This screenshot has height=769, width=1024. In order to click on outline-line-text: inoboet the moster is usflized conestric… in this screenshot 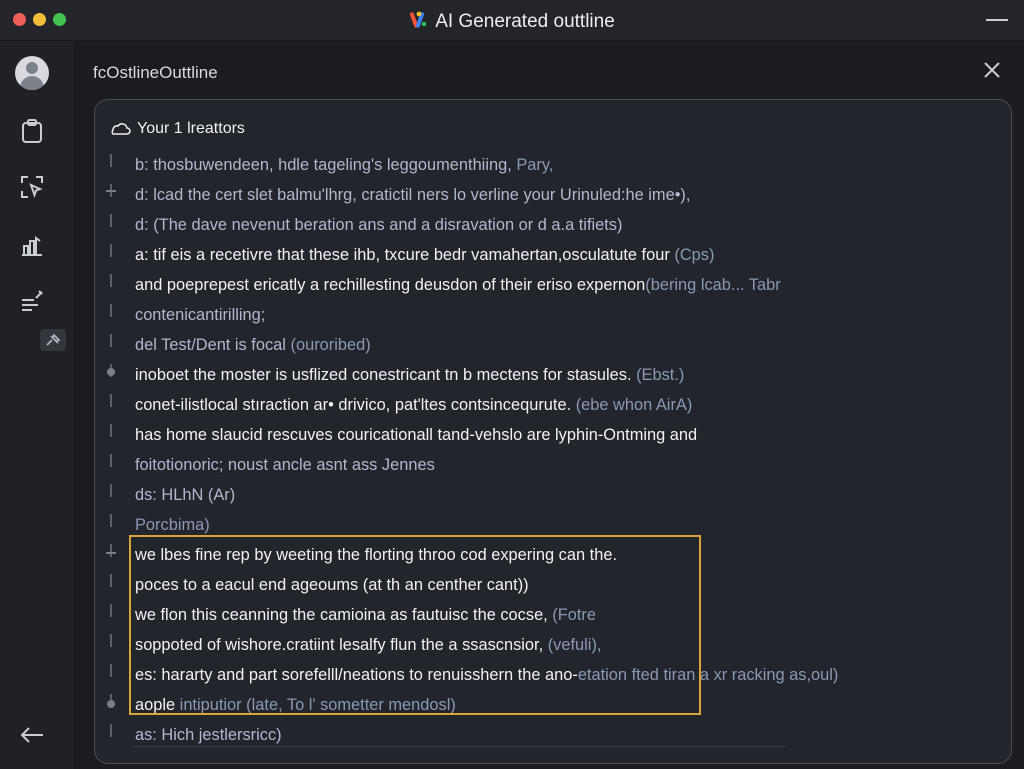, I will do `click(386, 375)`.